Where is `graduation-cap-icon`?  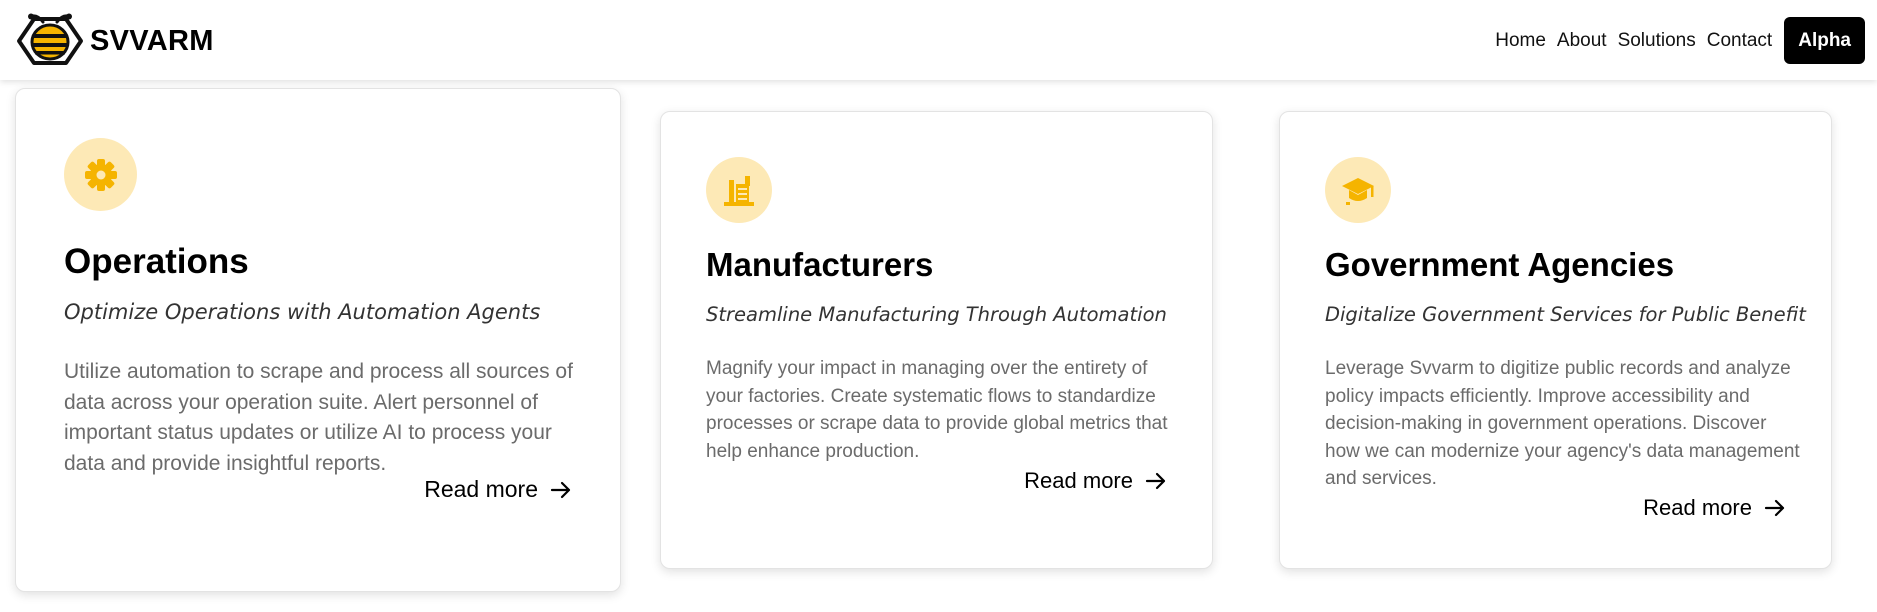 graduation-cap-icon is located at coordinates (1358, 191).